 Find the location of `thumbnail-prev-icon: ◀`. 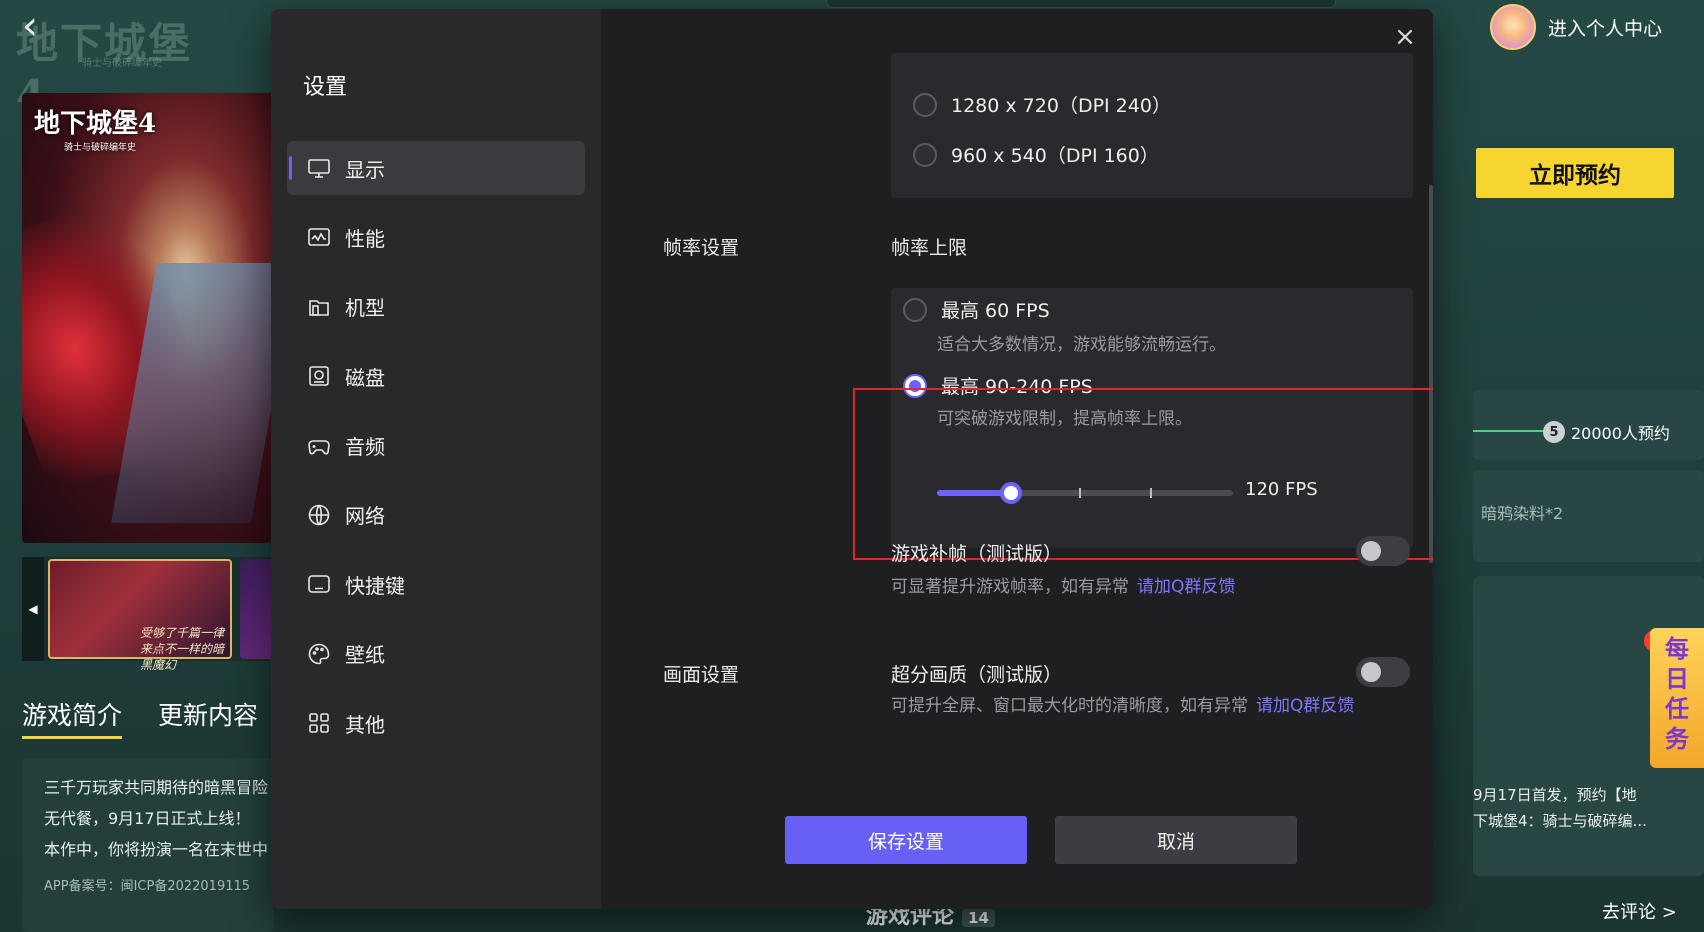

thumbnail-prev-icon: ◀ is located at coordinates (33, 609).